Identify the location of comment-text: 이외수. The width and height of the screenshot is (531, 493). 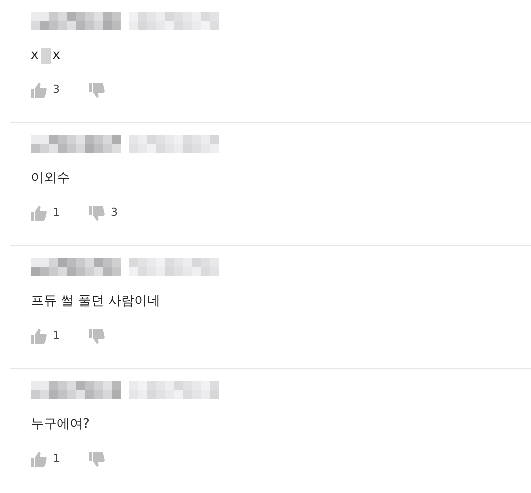
(50, 179).